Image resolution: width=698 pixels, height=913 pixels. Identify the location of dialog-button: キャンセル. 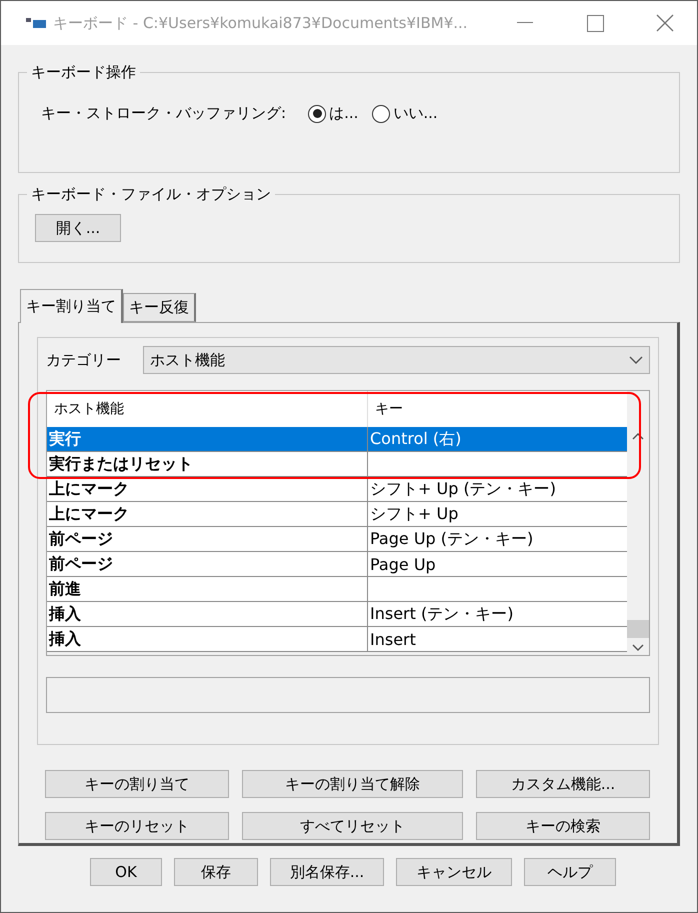
(454, 872).